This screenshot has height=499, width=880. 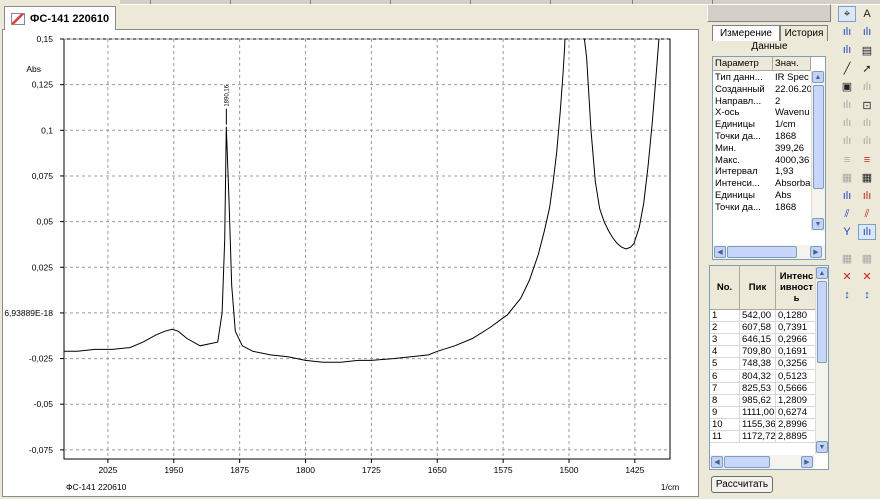 What do you see at coordinates (33, 69) in the screenshot?
I see `y-axis-label: Abs` at bounding box center [33, 69].